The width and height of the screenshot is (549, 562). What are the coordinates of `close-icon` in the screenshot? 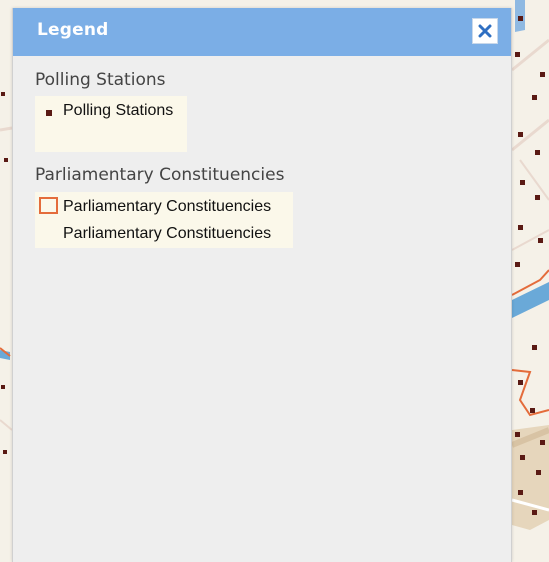 It's located at (485, 31).